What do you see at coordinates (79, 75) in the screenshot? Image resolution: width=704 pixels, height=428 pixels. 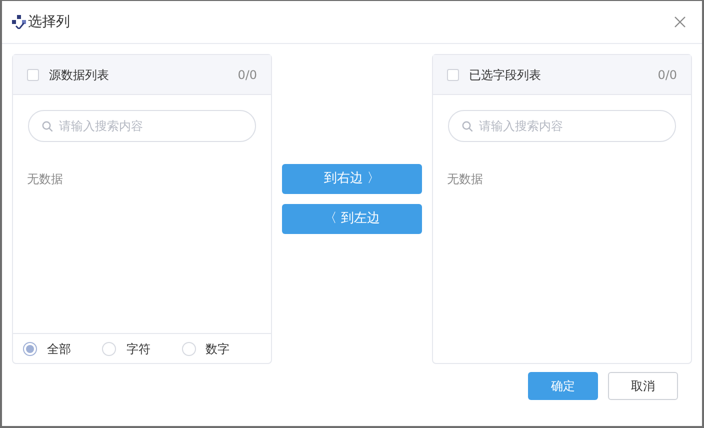 I see `panel-title: 源数据列表` at bounding box center [79, 75].